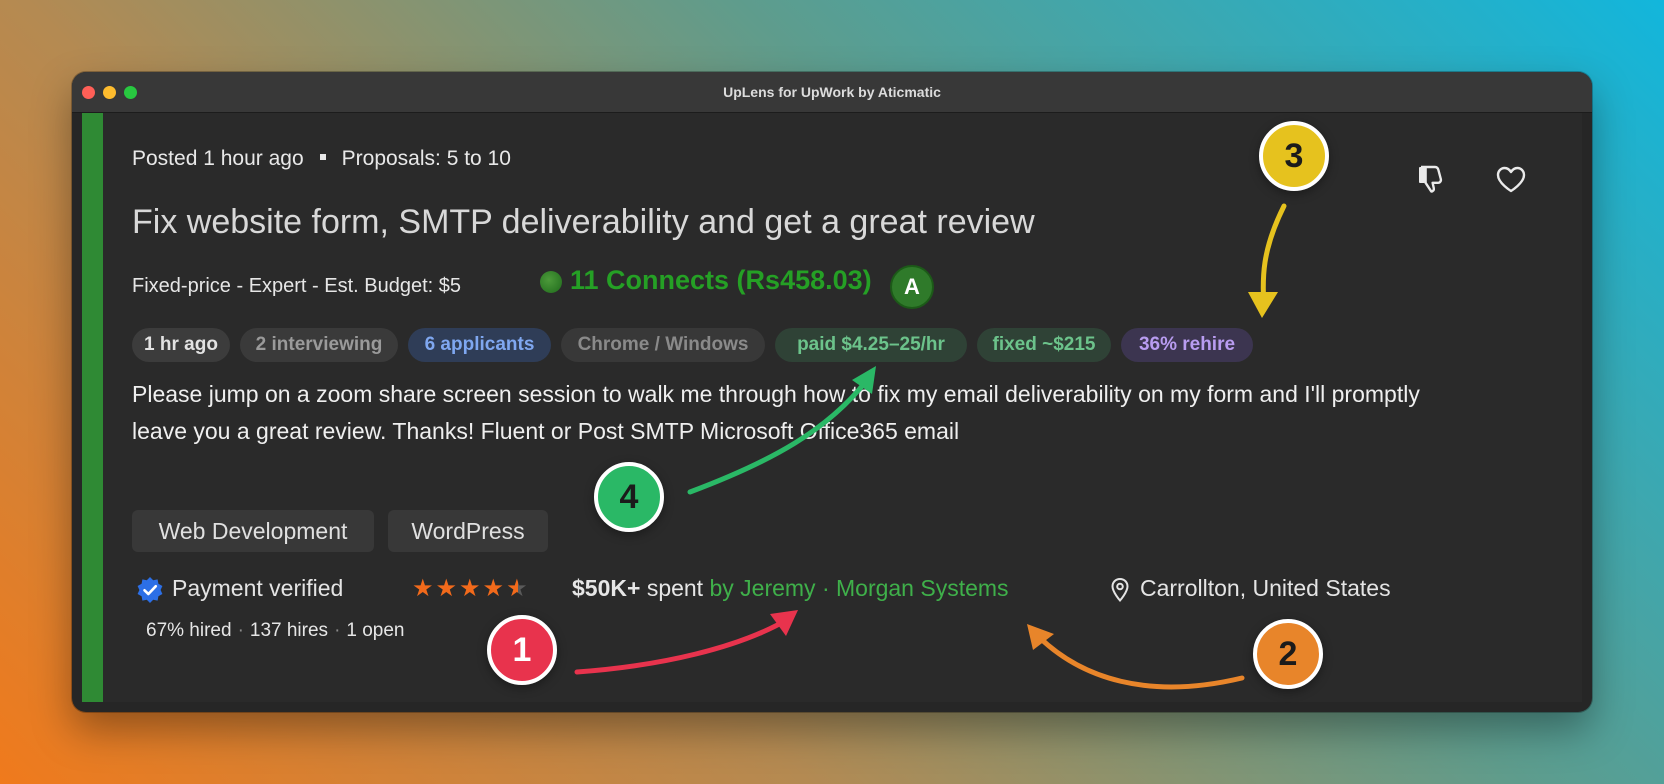  Describe the element at coordinates (912, 287) in the screenshot. I see `grade-badge: A` at that location.